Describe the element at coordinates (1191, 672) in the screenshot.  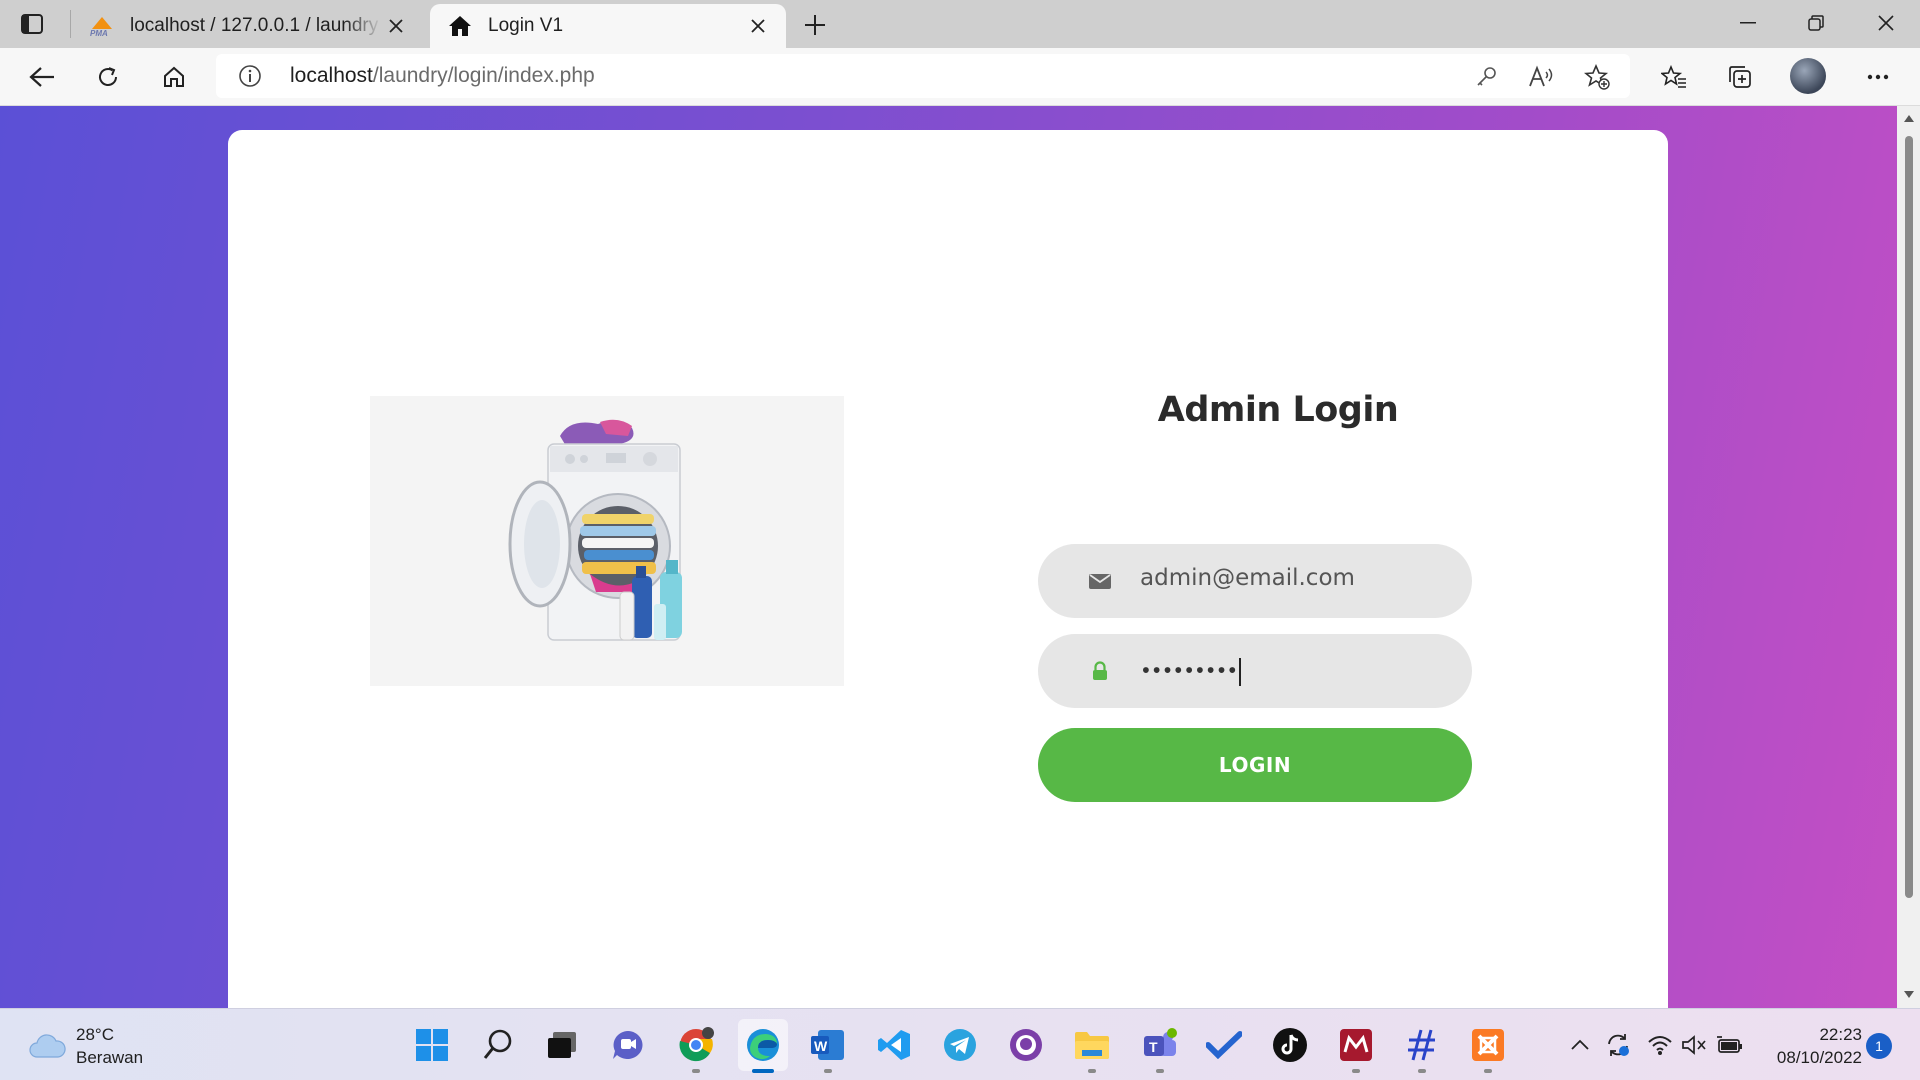
I see `password-value: •••••••••` at that location.